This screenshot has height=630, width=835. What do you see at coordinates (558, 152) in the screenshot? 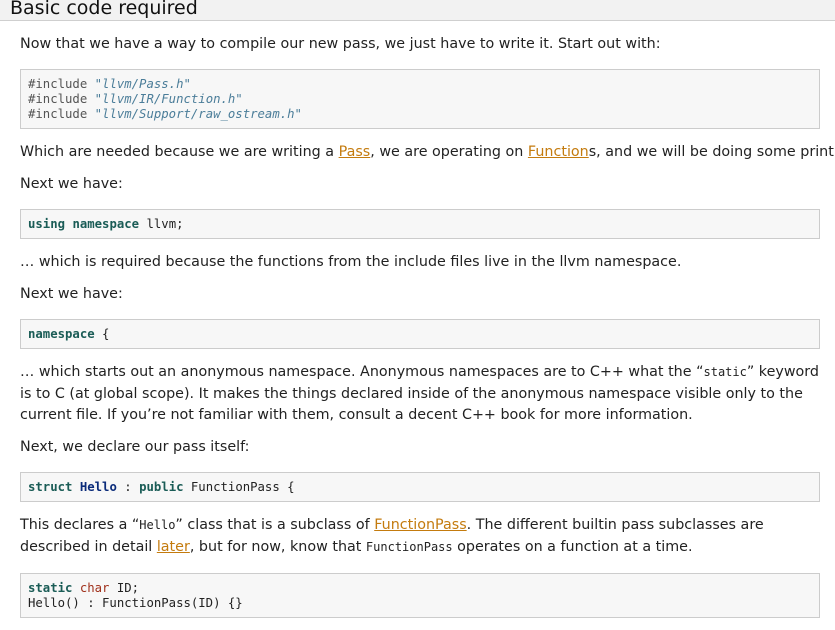
I see `function-link: Function` at bounding box center [558, 152].